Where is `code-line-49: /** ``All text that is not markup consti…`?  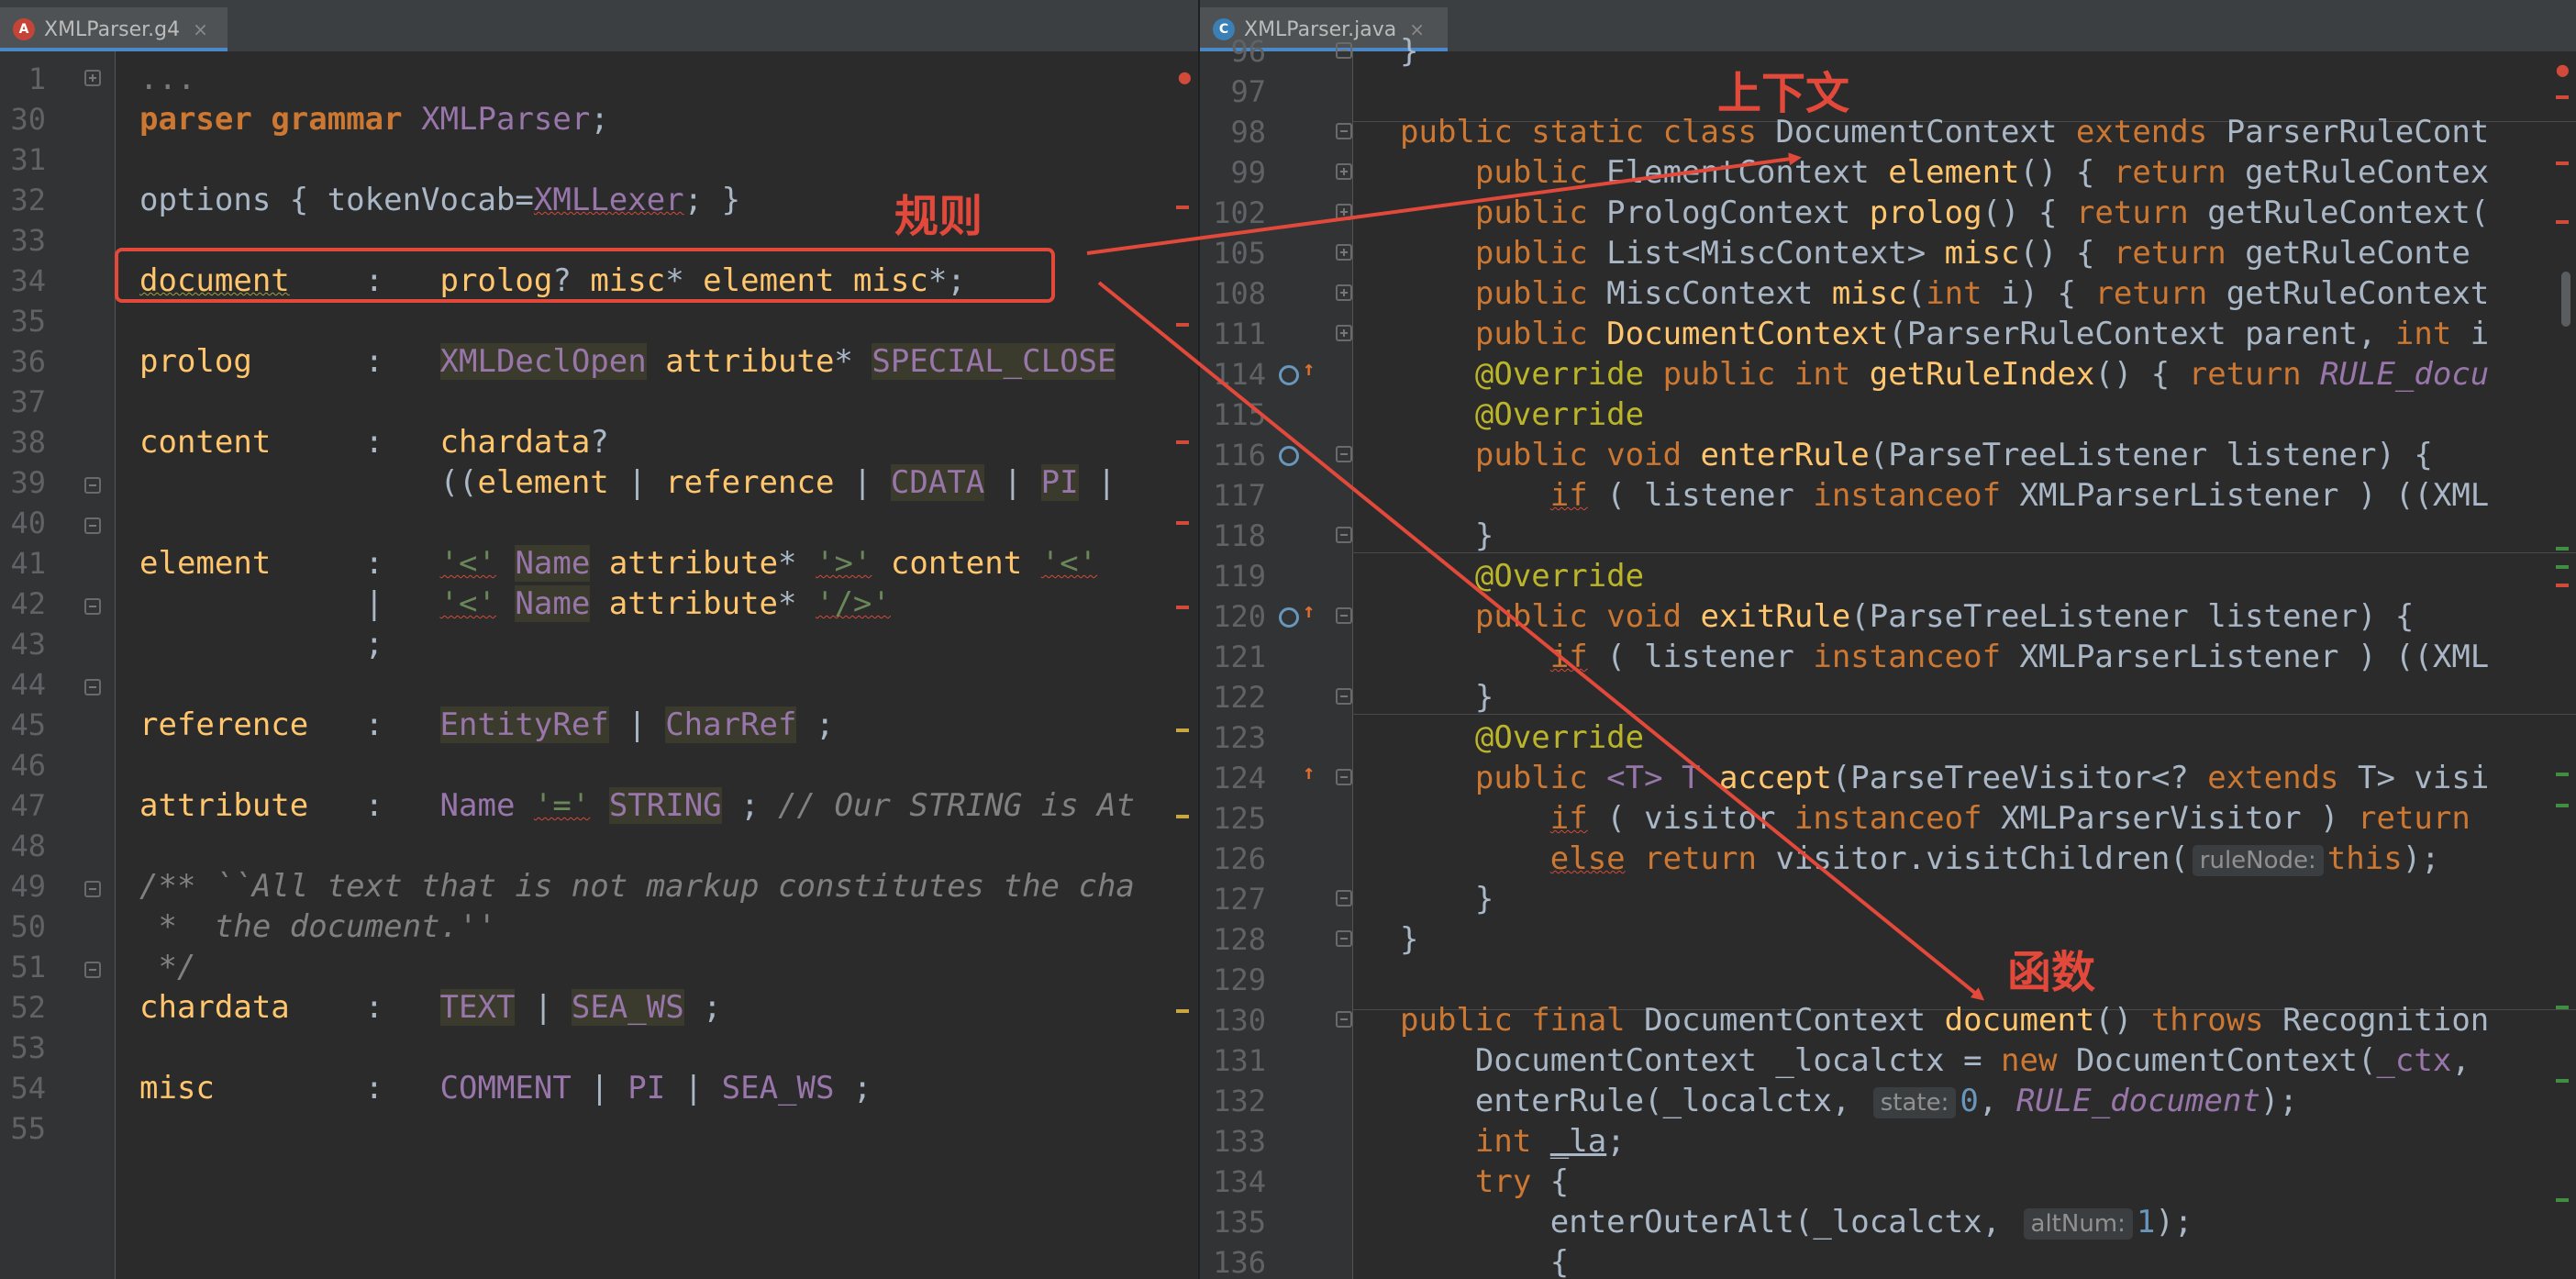 code-line-49: /** ``All text that is not markup consti… is located at coordinates (637, 886).